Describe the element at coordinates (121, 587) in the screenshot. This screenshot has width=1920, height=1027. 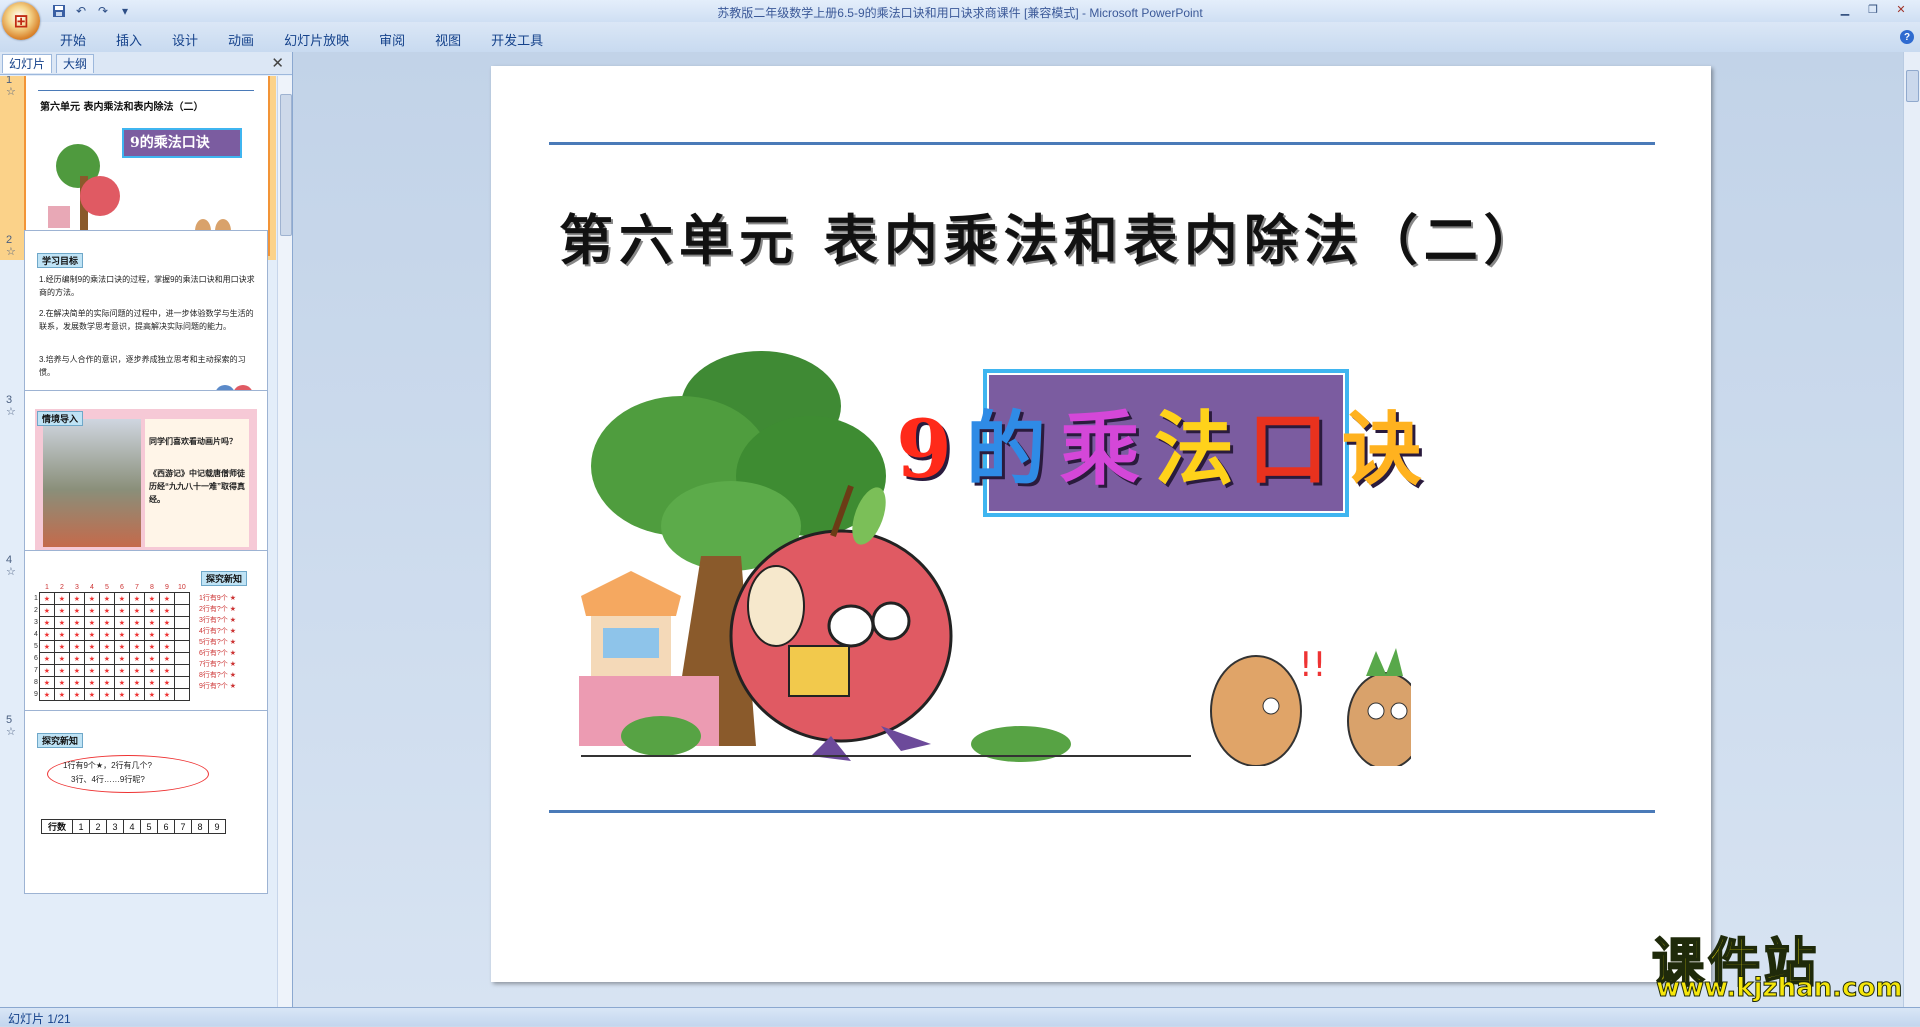
I see `grid-cell: 6` at that location.